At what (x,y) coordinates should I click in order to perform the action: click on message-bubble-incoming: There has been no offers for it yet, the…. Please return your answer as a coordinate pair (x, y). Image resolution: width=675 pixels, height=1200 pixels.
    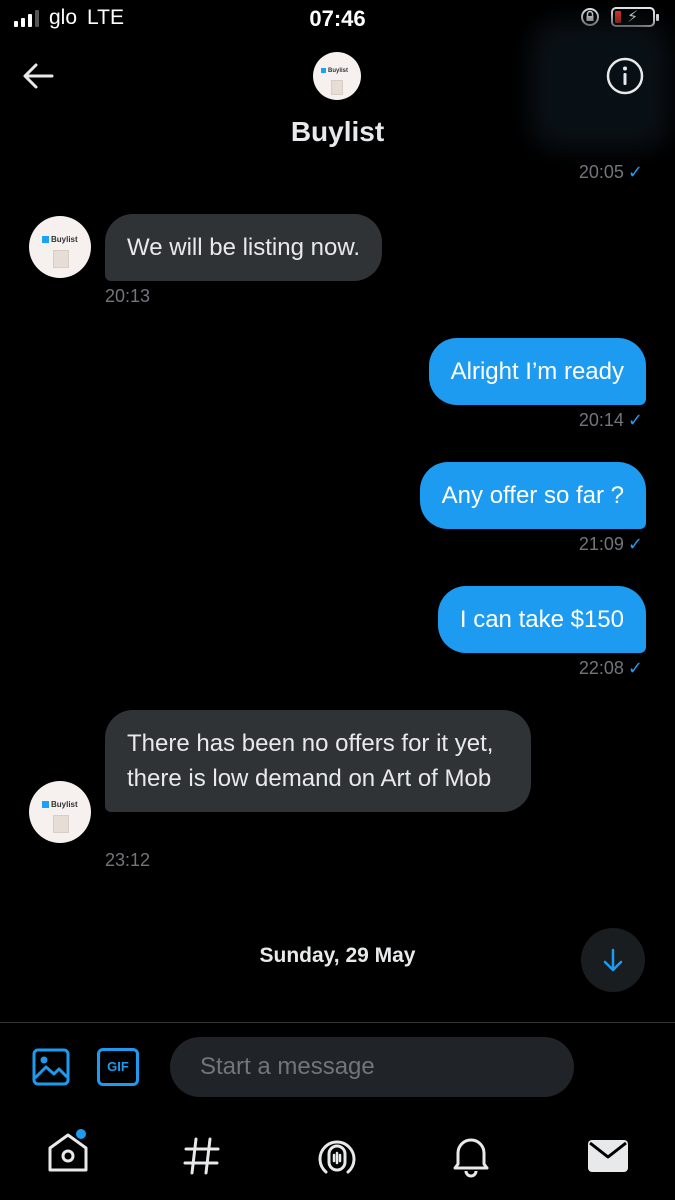
    Looking at the image, I should click on (318, 761).